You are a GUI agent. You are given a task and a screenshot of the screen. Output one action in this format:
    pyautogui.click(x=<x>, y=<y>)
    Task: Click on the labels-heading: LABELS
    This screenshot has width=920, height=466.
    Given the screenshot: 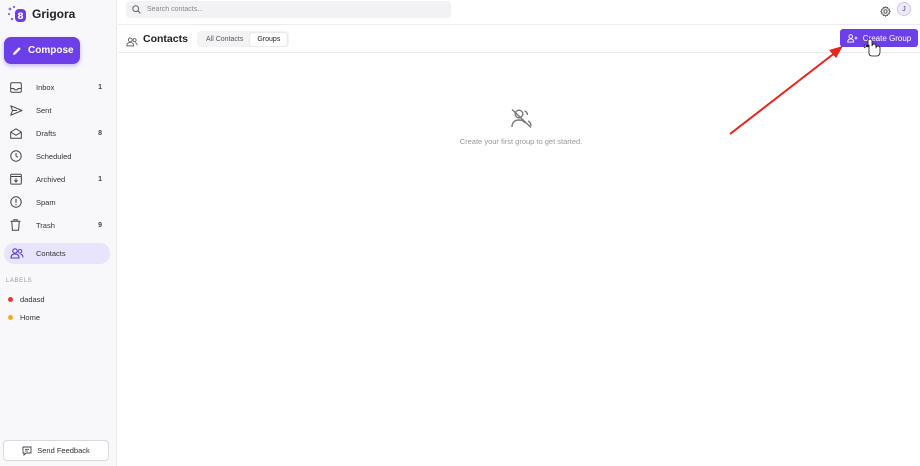 What is the action you would take?
    pyautogui.click(x=19, y=281)
    